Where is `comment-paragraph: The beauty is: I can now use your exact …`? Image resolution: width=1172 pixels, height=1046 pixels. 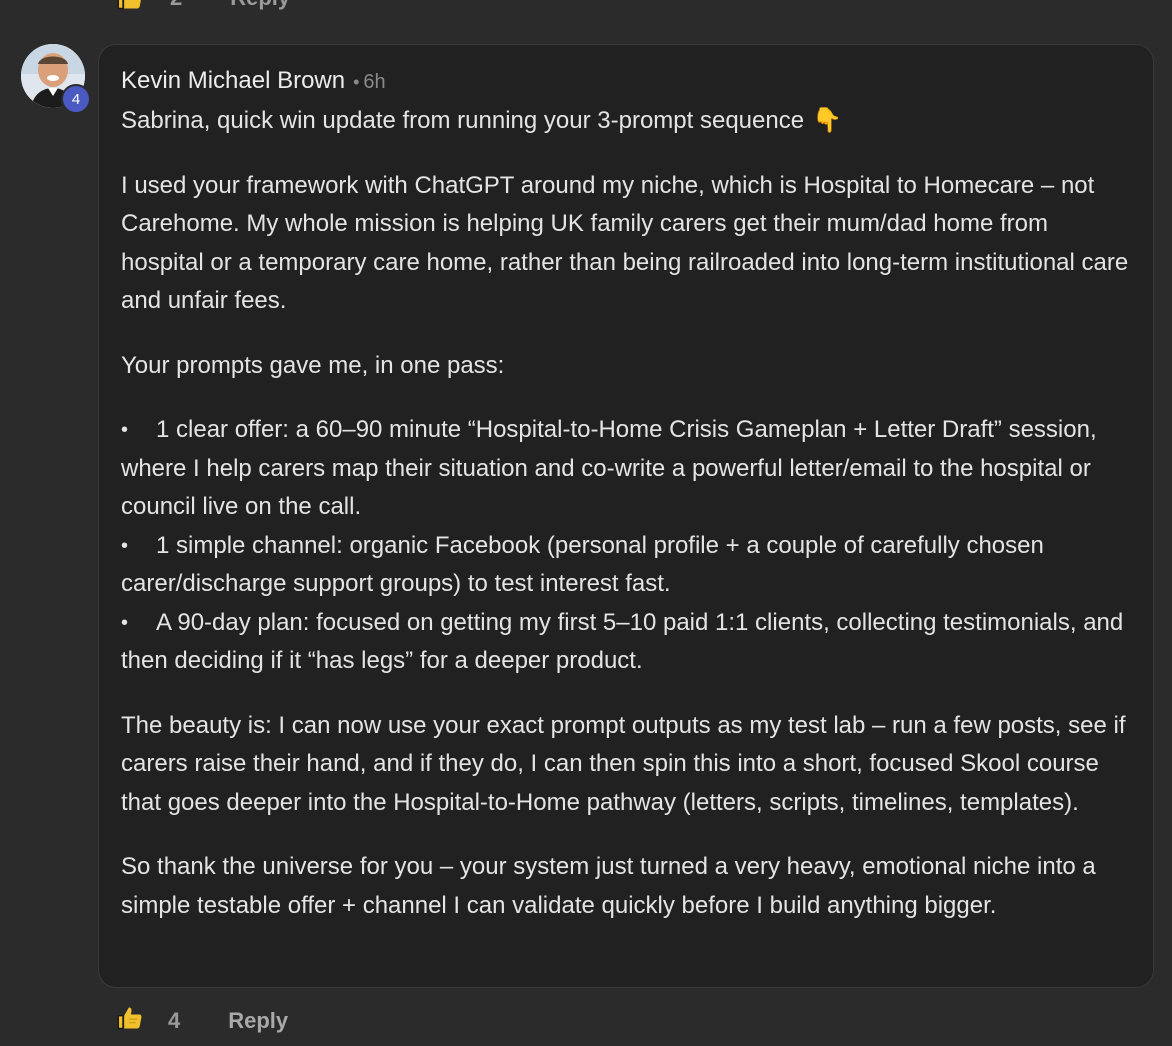
comment-paragraph: The beauty is: I can now use your exact … is located at coordinates (623, 763).